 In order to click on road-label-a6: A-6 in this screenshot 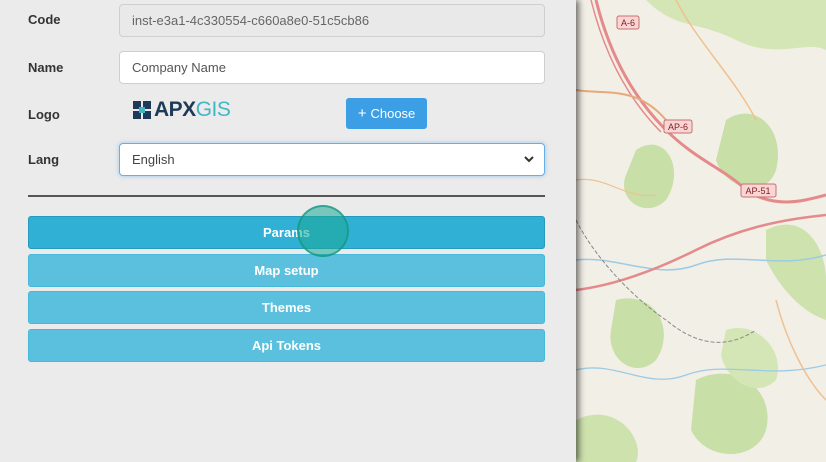, I will do `click(628, 23)`.